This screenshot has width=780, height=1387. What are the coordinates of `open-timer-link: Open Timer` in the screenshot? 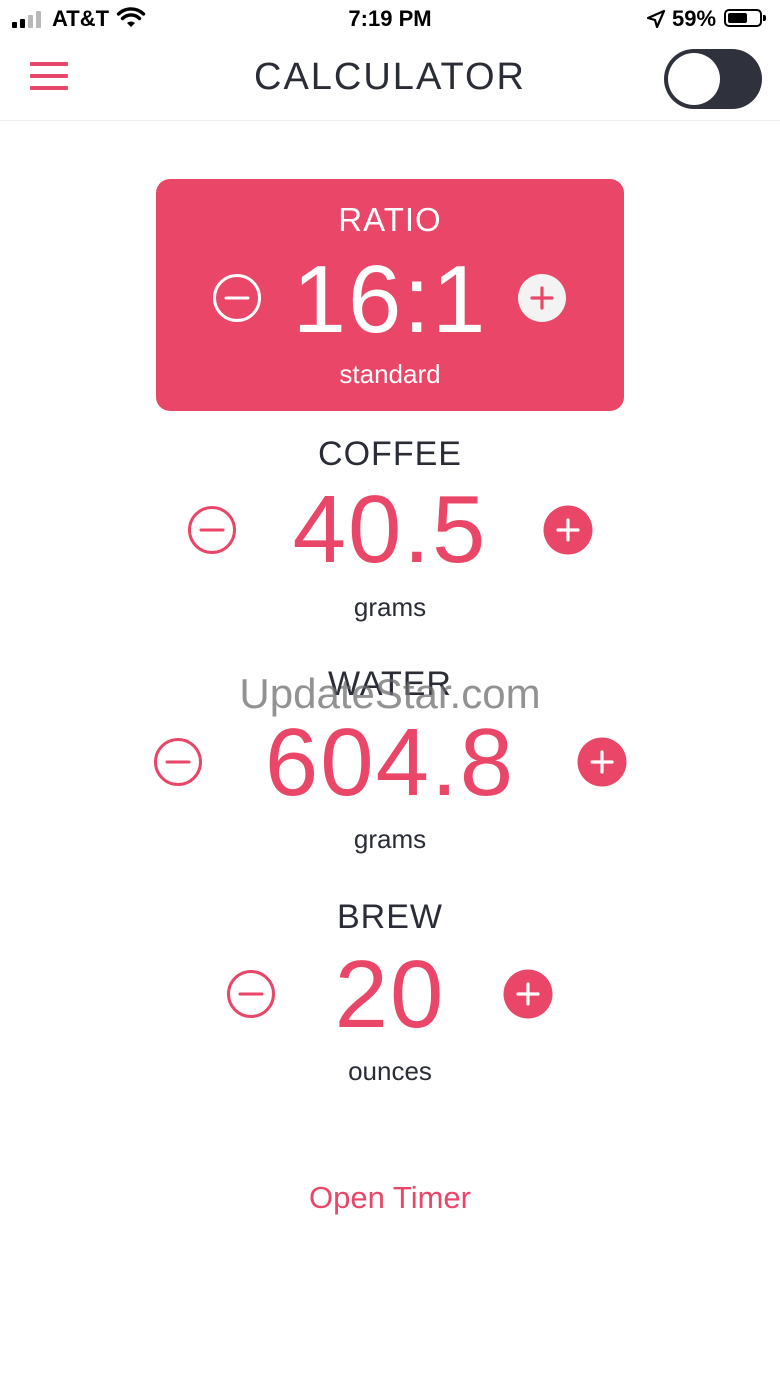 It's located at (390, 1198).